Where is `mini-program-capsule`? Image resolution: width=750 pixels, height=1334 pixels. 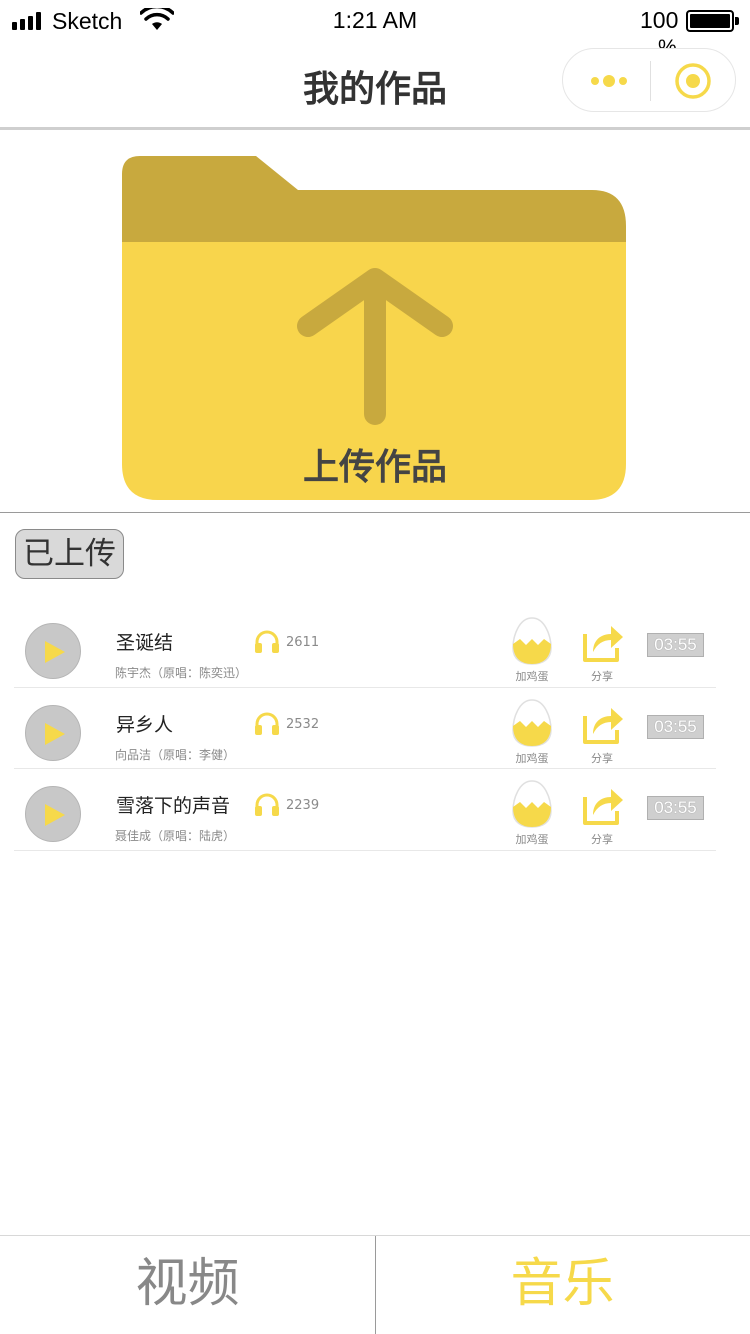
mini-program-capsule is located at coordinates (649, 80).